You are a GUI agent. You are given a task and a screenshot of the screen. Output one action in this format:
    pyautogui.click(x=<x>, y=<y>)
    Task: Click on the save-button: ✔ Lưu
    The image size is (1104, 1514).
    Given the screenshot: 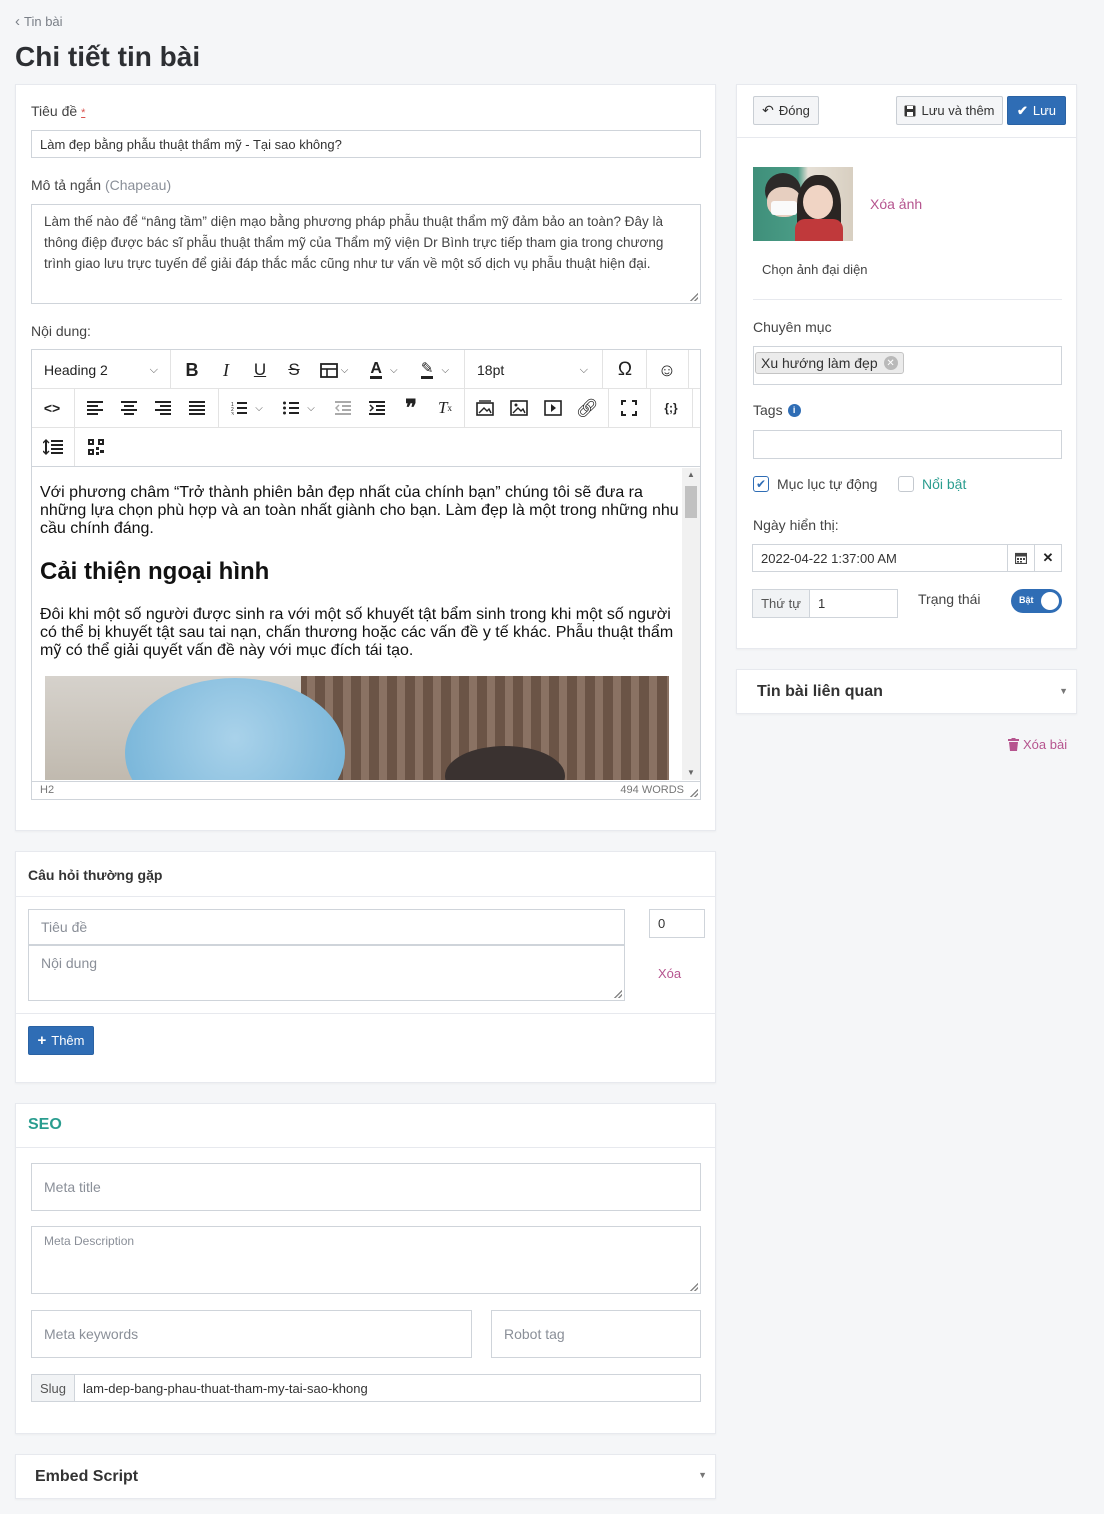 What is the action you would take?
    pyautogui.click(x=1036, y=110)
    